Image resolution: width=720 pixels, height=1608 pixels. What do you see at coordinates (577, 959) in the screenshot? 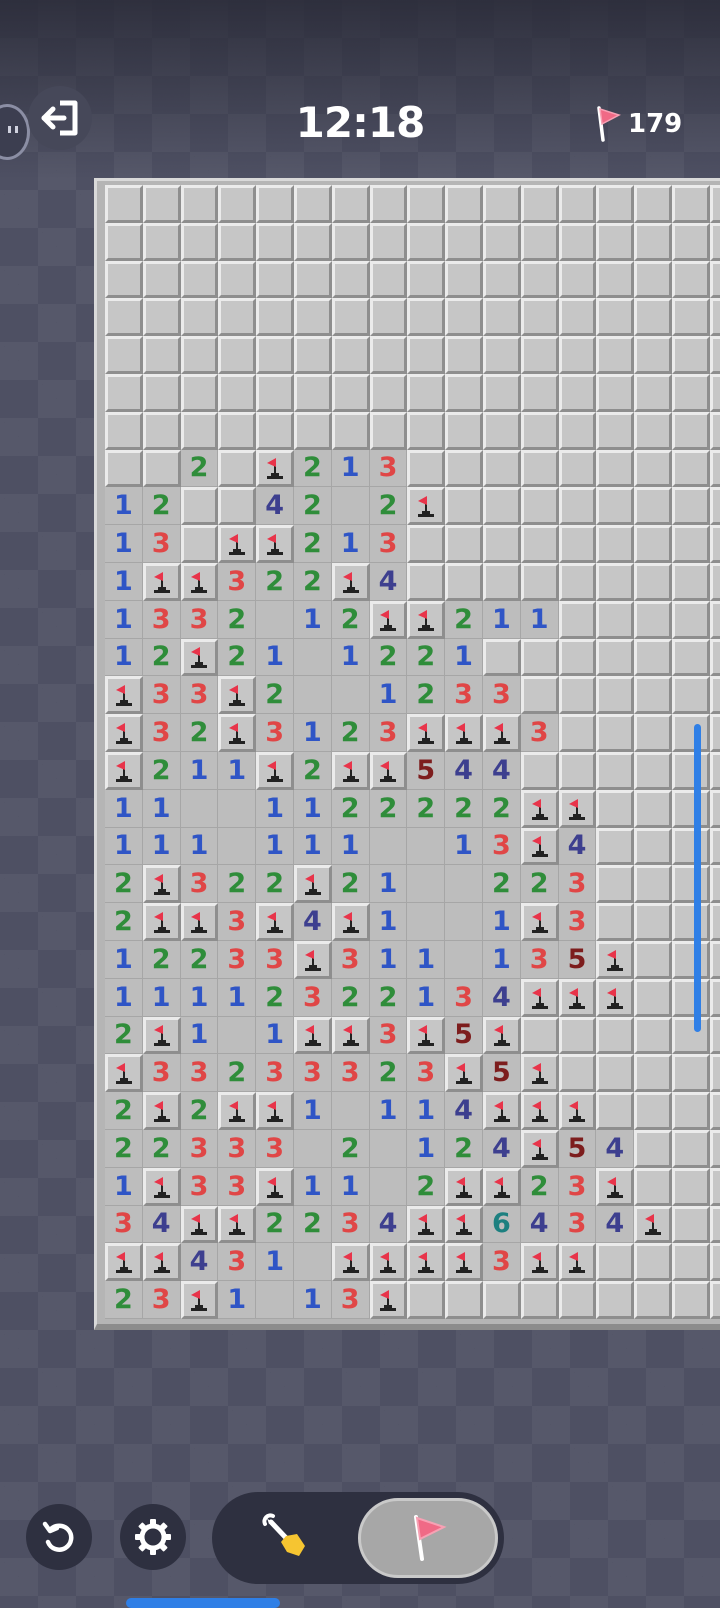
I see `cell-number: 5` at bounding box center [577, 959].